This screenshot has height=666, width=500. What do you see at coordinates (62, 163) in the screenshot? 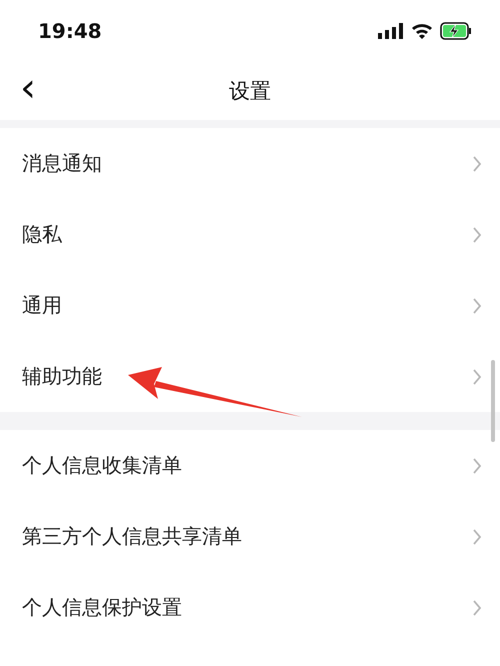
I see `row-label: 消息通知` at bounding box center [62, 163].